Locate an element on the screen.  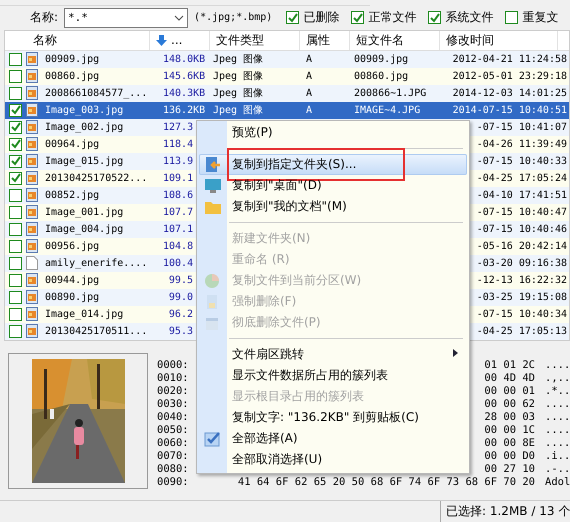
modified-time: -04-26 11:39:49 is located at coordinates (522, 144).